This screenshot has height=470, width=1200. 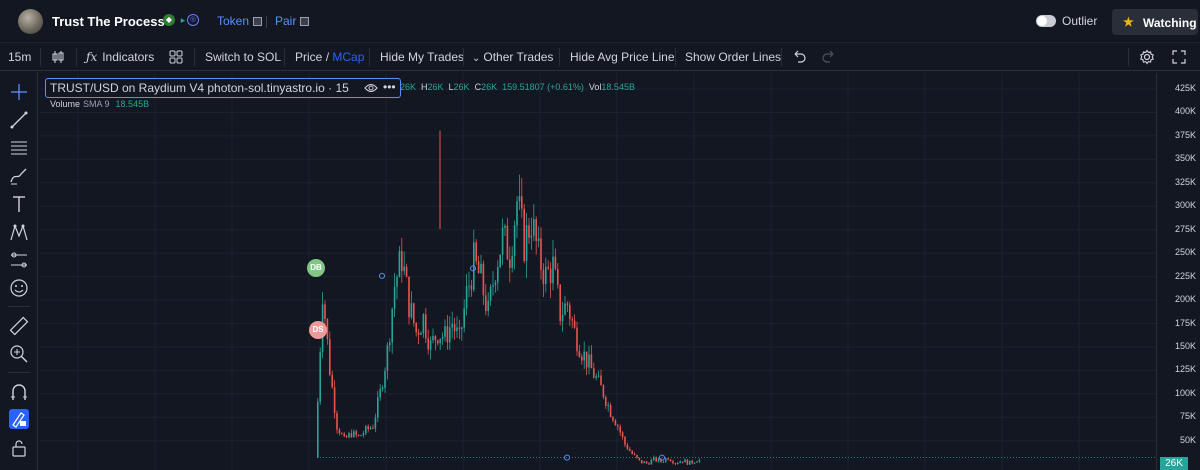 What do you see at coordinates (19, 392) in the screenshot?
I see `magnet-icon` at bounding box center [19, 392].